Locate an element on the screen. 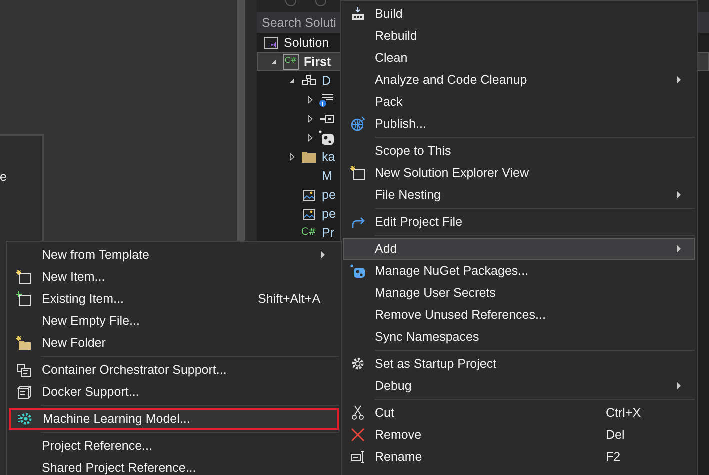 Image resolution: width=709 pixels, height=475 pixels. tree-item-label: D is located at coordinates (327, 81).